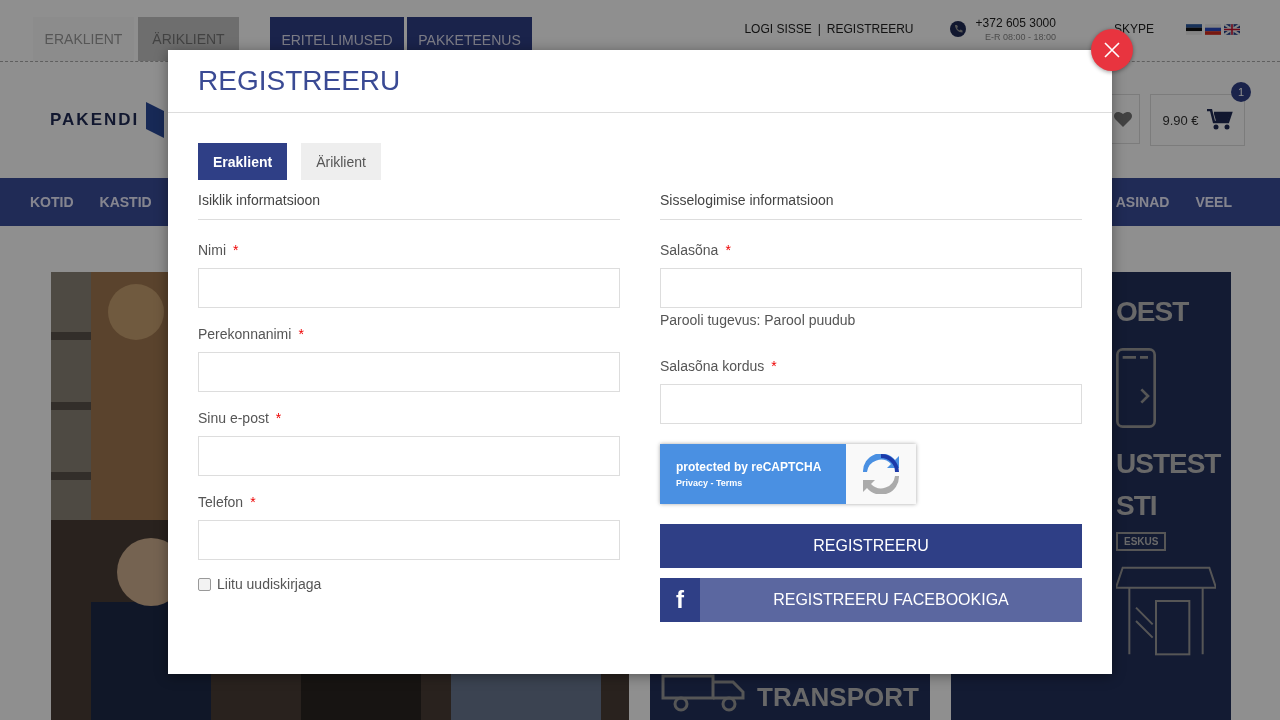 Image resolution: width=1280 pixels, height=720 pixels. Describe the element at coordinates (1168, 464) in the screenshot. I see `banner-text: USTEST` at that location.